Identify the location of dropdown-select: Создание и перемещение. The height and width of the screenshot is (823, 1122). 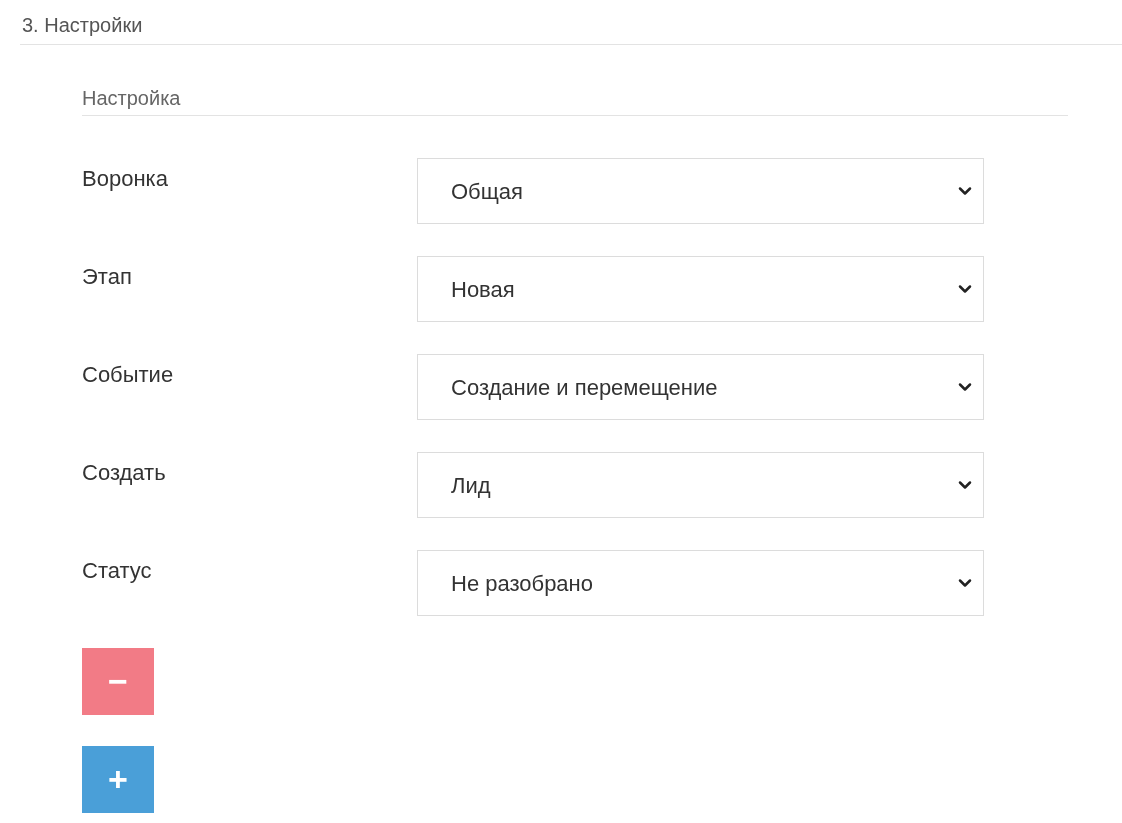
(700, 387).